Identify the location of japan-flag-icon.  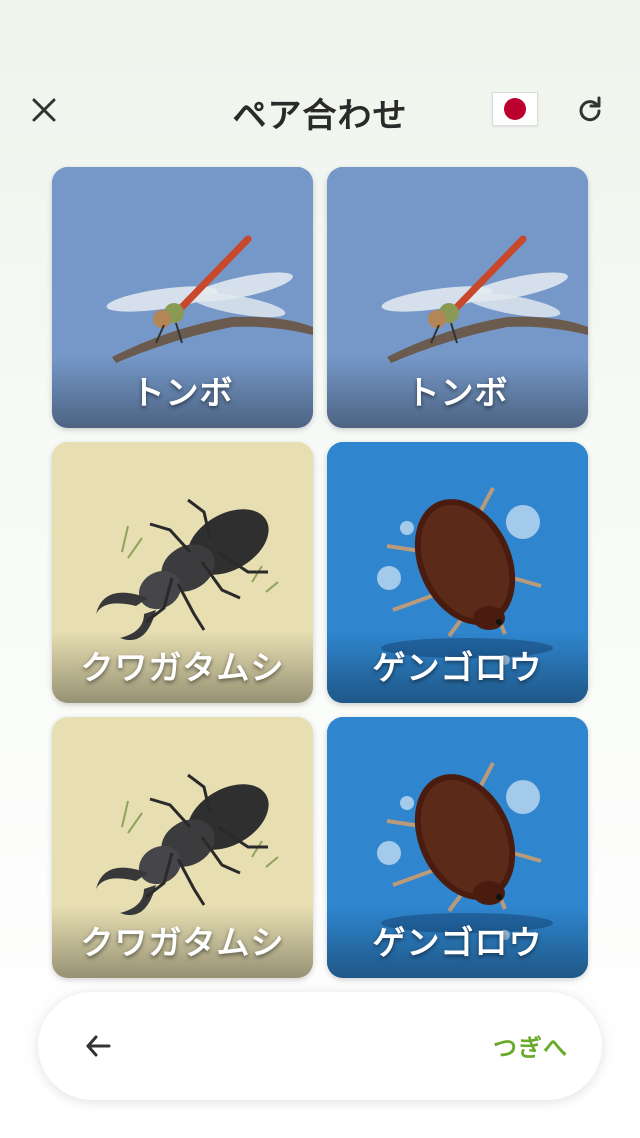
(515, 109).